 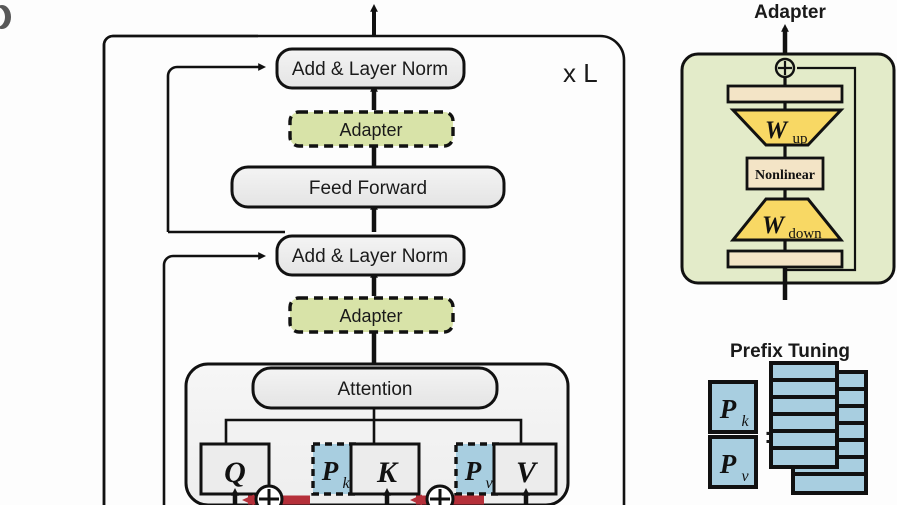 What do you see at coordinates (745, 421) in the screenshot?
I see `prefix-pk-subscript: k` at bounding box center [745, 421].